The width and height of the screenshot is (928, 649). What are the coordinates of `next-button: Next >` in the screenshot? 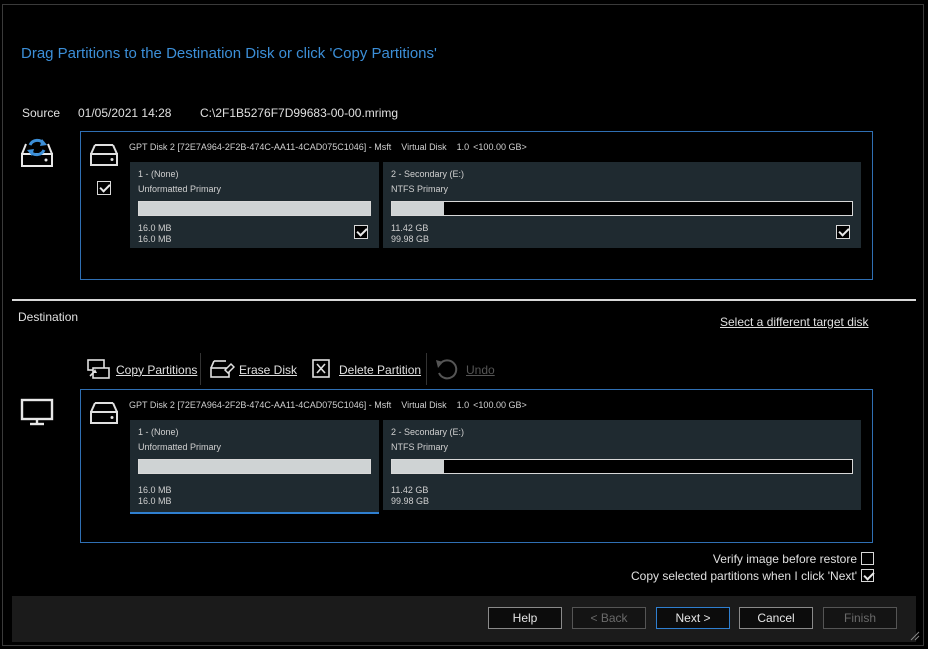 It's located at (693, 618).